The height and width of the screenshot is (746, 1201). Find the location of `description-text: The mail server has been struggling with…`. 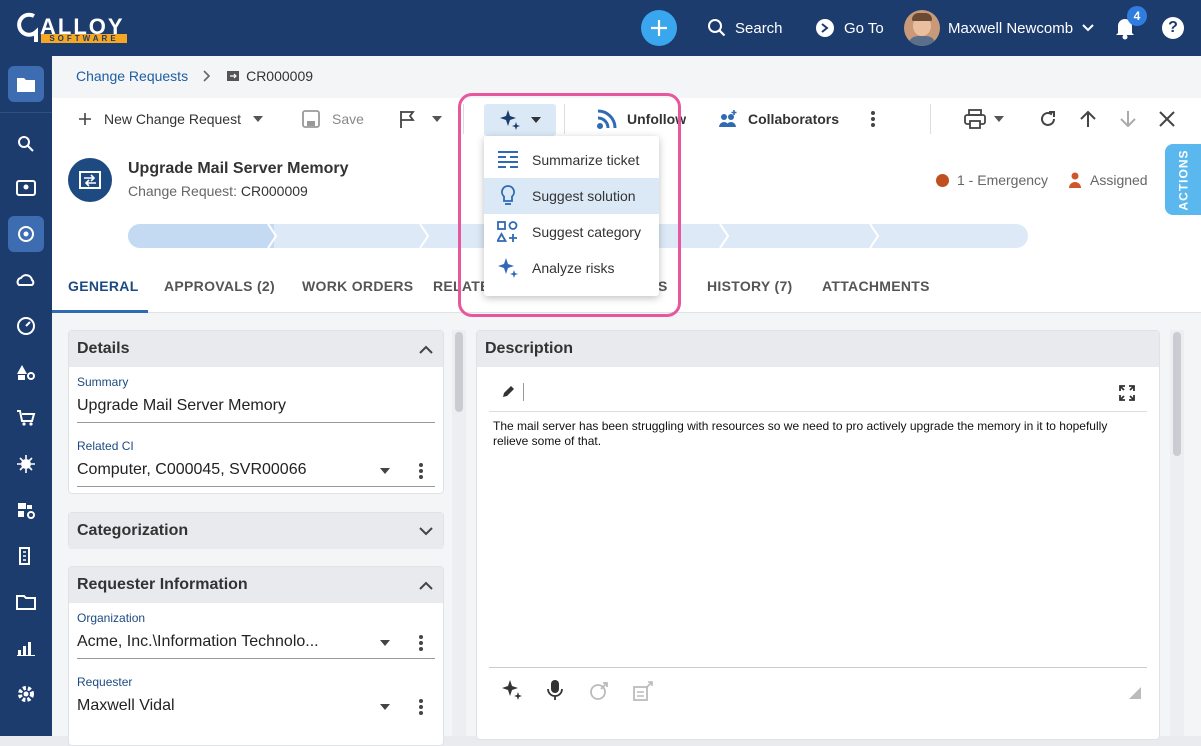

description-text: The mail server has been struggling with… is located at coordinates (813, 434).